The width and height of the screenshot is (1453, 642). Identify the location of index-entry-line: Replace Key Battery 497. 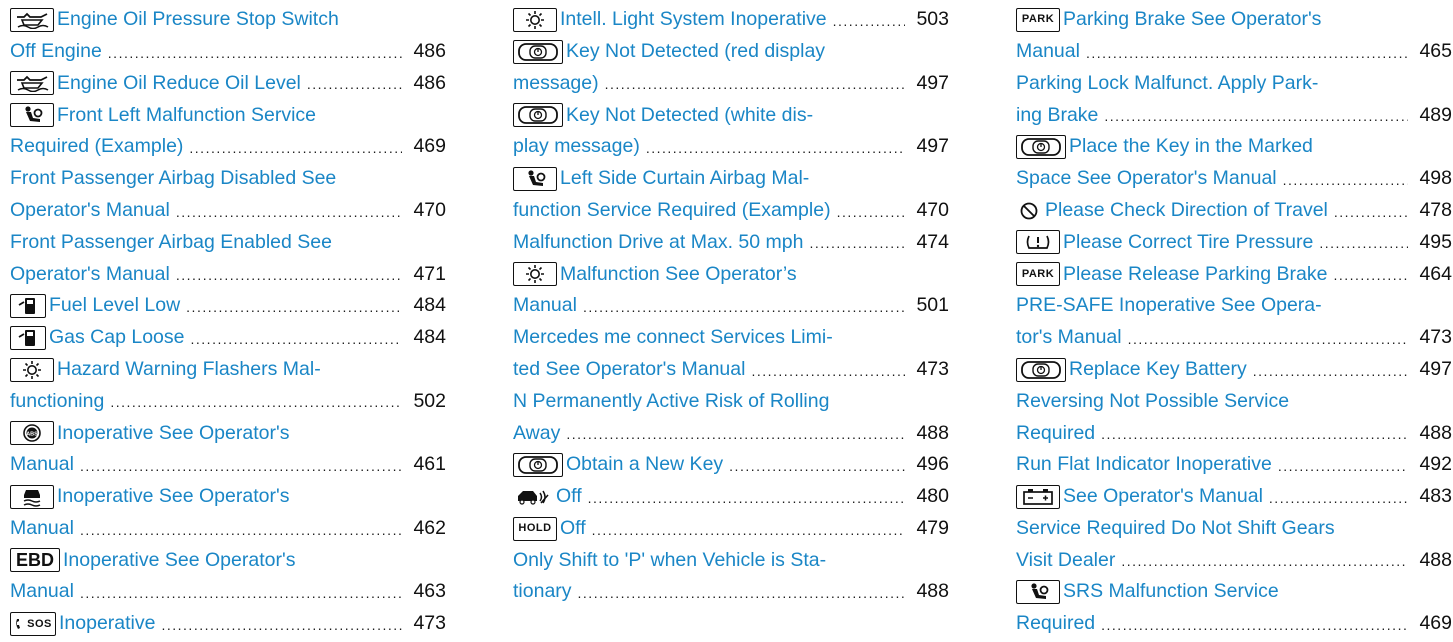
(1234, 370).